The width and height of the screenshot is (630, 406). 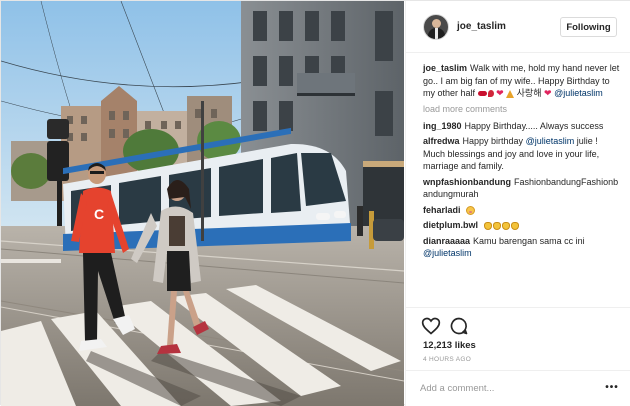 What do you see at coordinates (446, 241) in the screenshot?
I see `comment-username: dianraaaaa` at bounding box center [446, 241].